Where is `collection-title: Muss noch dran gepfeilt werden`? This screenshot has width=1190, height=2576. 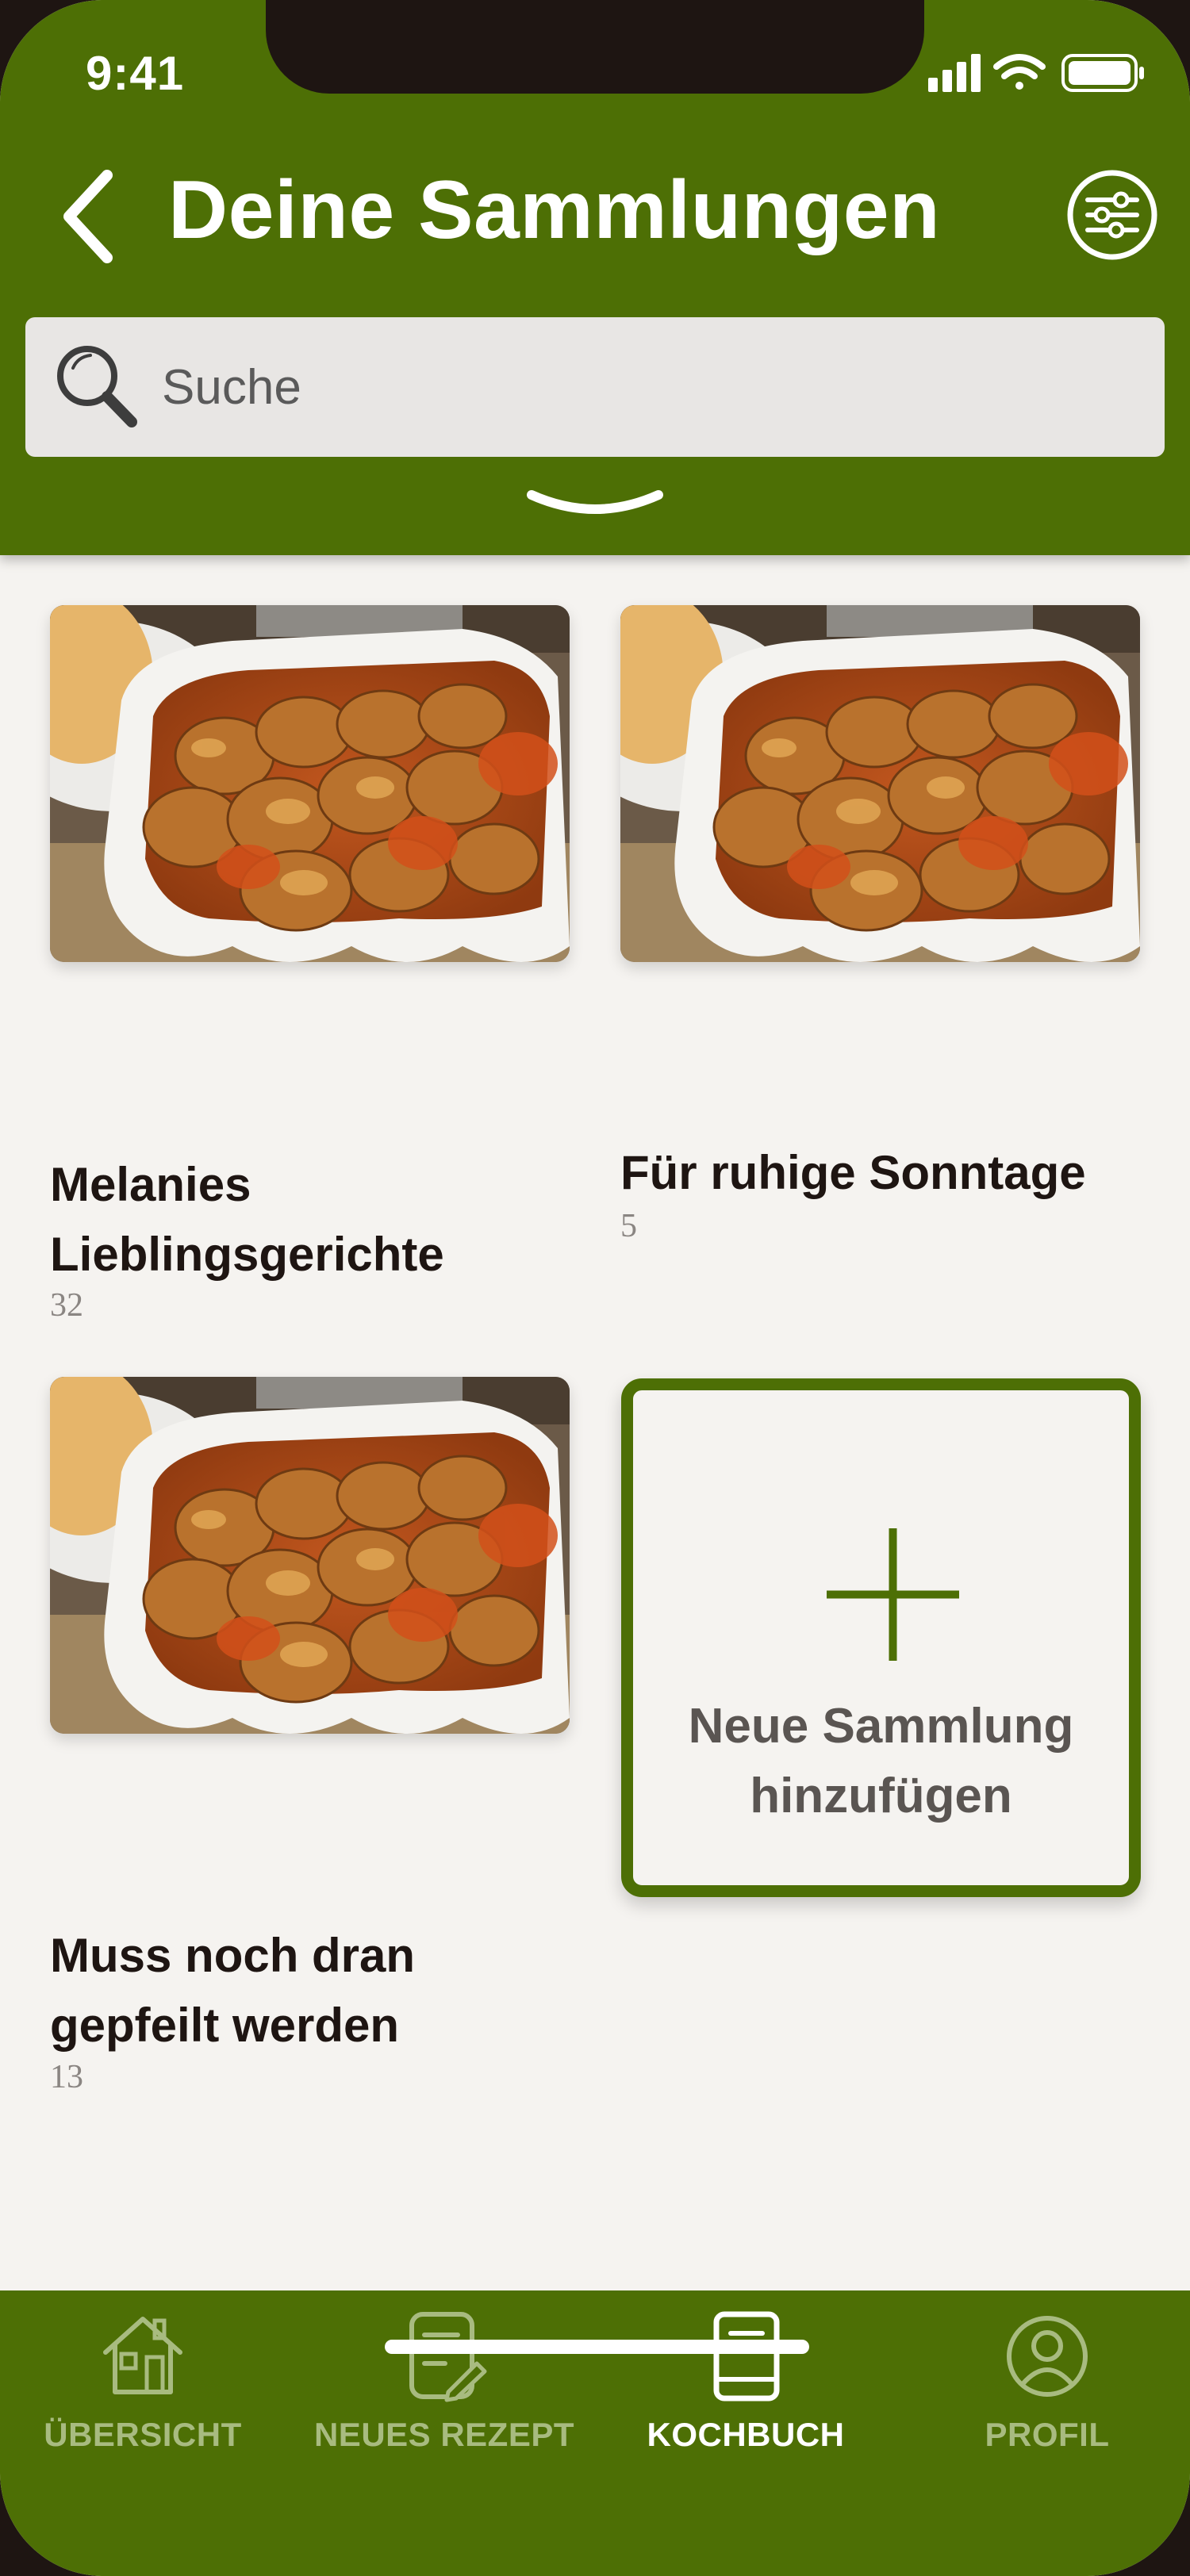
collection-title: Muss noch dran gepfeilt werden is located at coordinates (312, 1991).